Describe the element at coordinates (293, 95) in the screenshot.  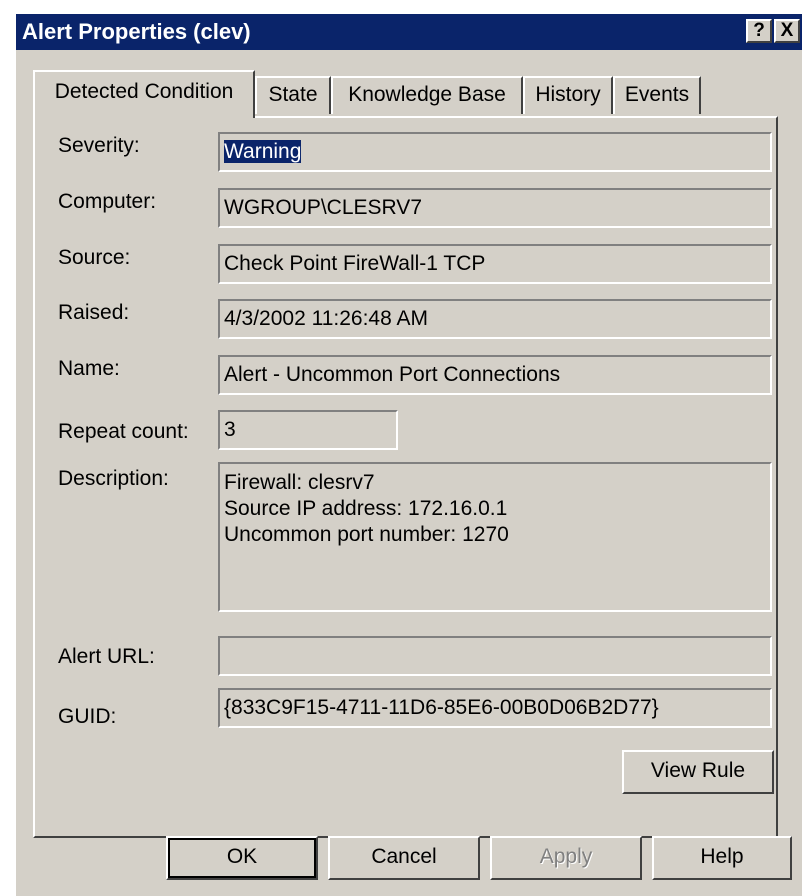
I see `tab-state: State` at that location.